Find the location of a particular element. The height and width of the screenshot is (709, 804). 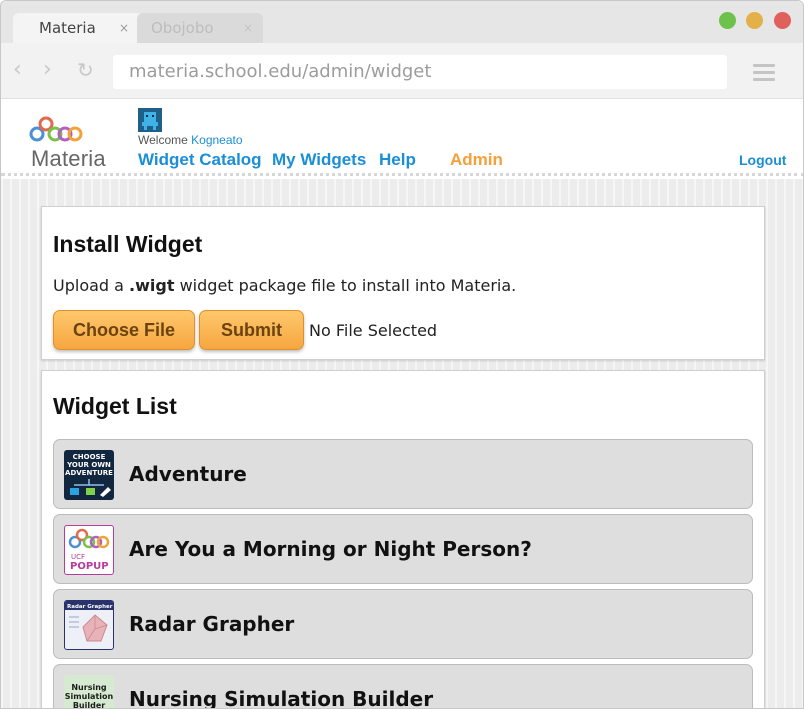

minimize-button is located at coordinates (754, 20).